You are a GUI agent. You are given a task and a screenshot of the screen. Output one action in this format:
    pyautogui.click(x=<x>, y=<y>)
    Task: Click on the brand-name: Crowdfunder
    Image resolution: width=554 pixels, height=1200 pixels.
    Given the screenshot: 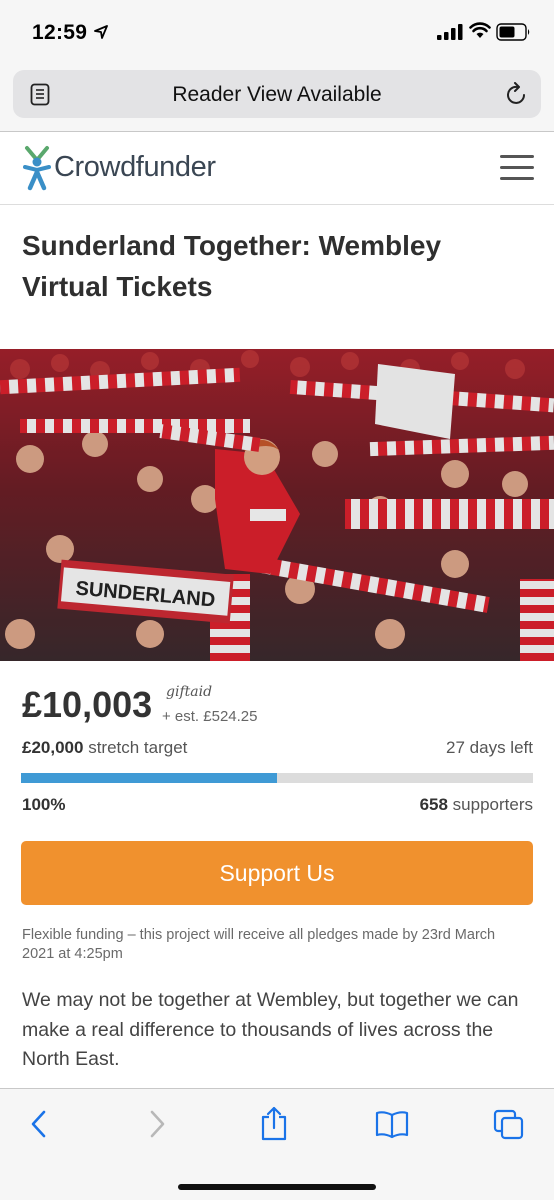 What is the action you would take?
    pyautogui.click(x=135, y=167)
    